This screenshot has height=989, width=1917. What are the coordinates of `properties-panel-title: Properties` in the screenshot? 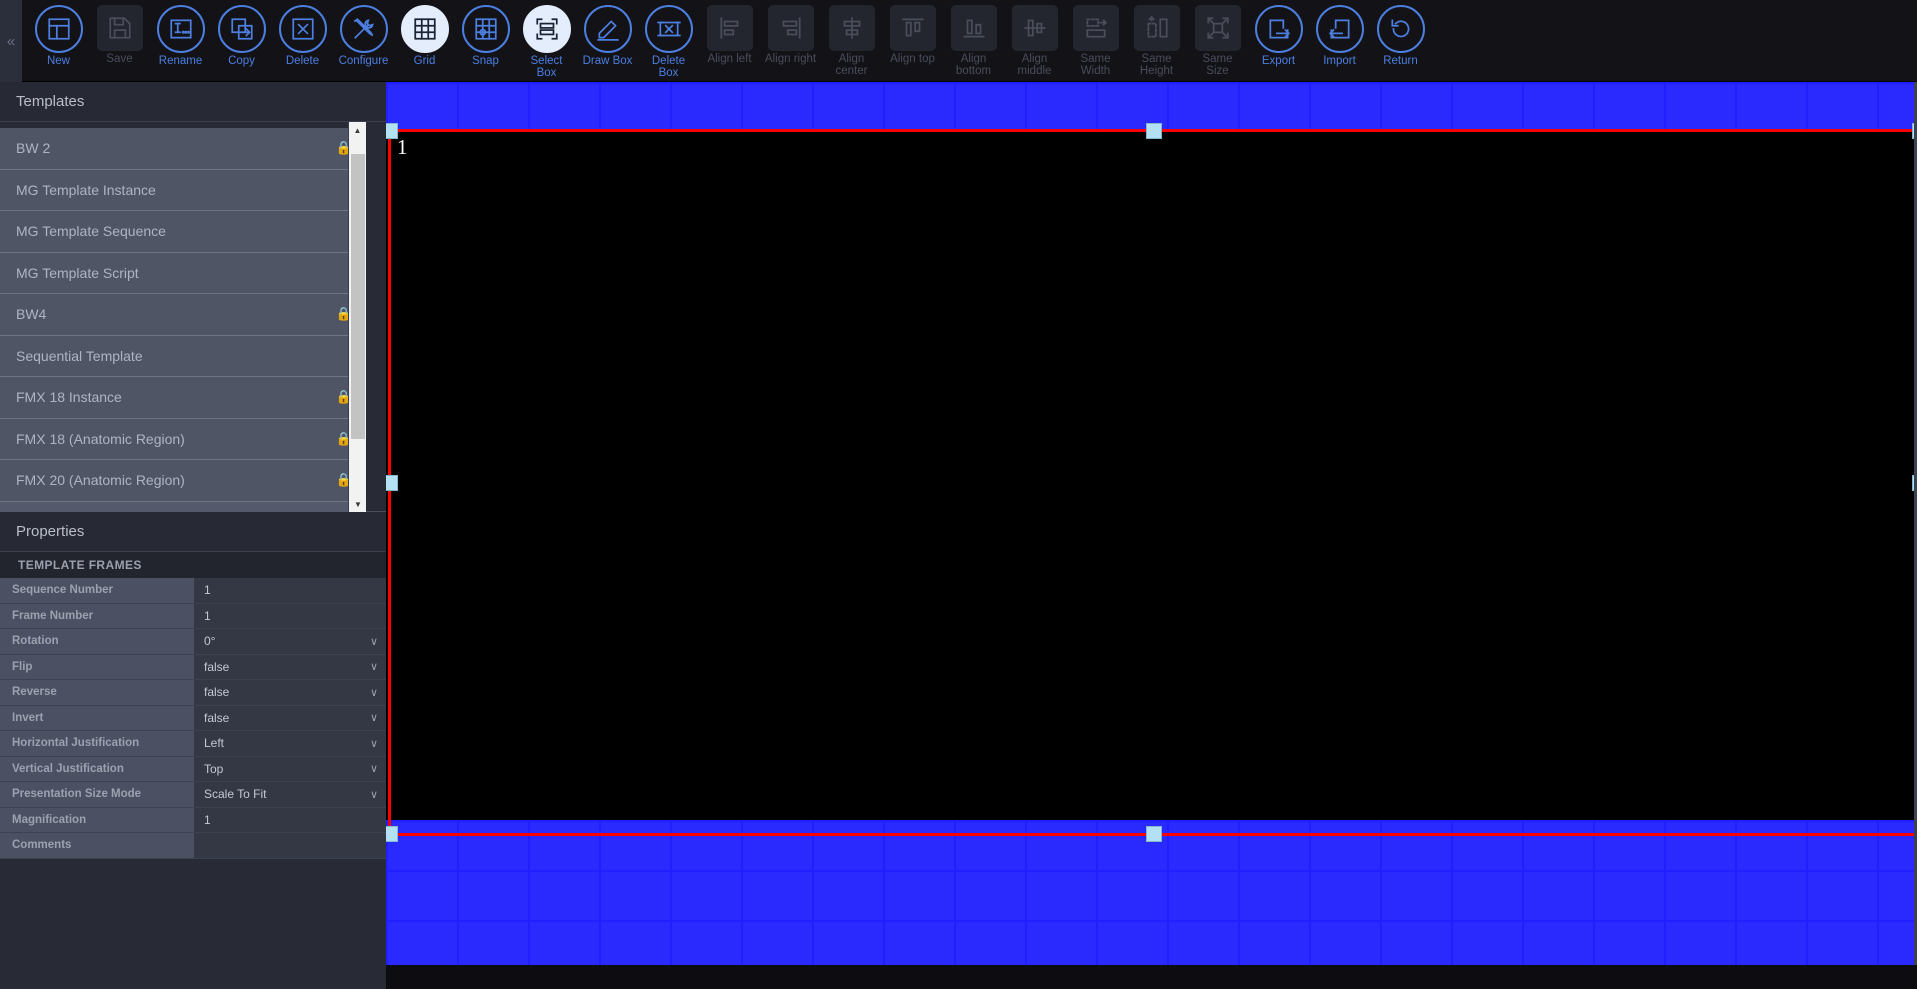 It's located at (193, 532).